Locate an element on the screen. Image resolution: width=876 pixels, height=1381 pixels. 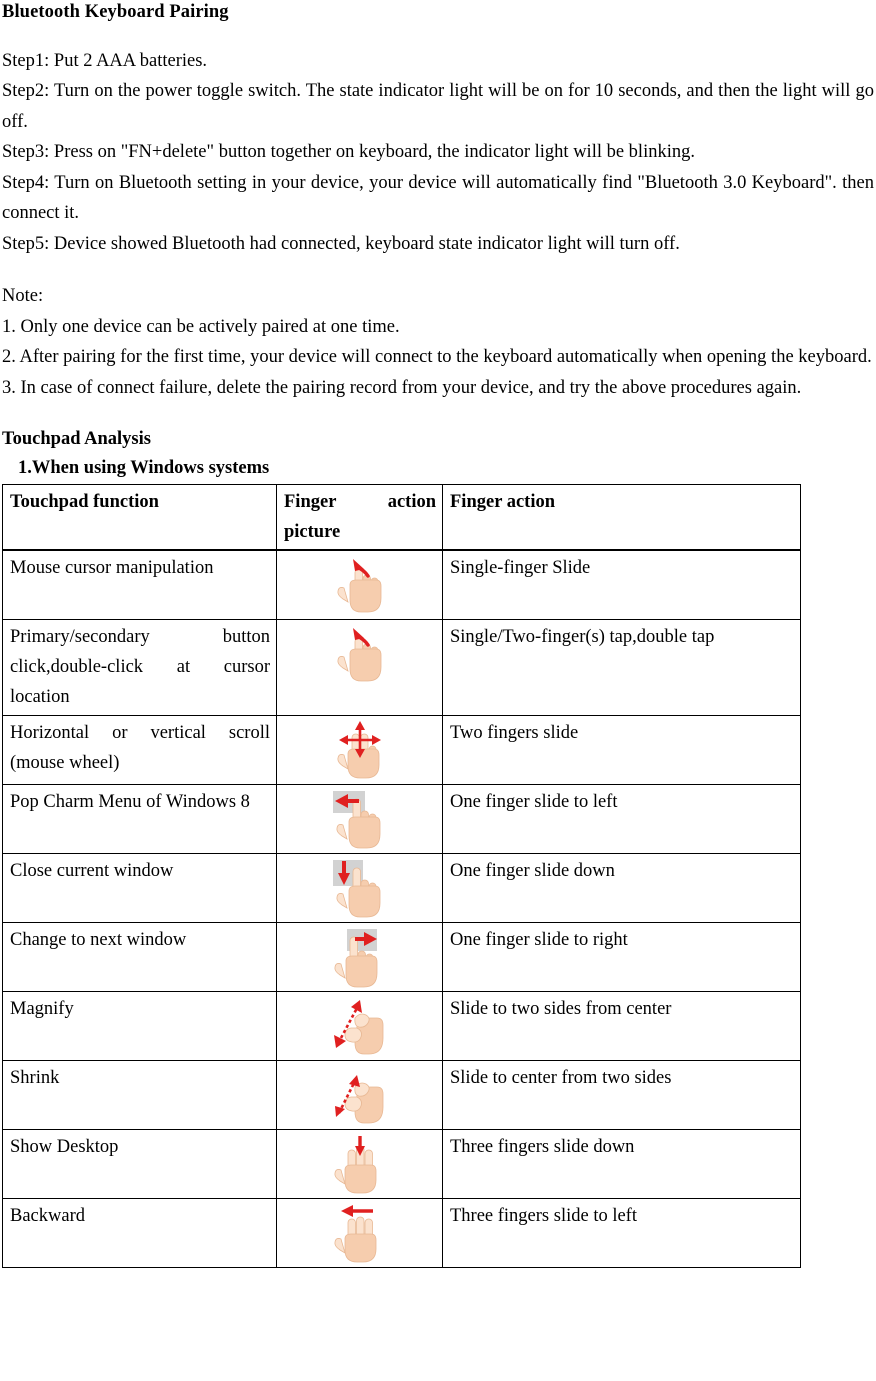
cell-function: Mouse cursor manipulation is located at coordinates (139, 584).